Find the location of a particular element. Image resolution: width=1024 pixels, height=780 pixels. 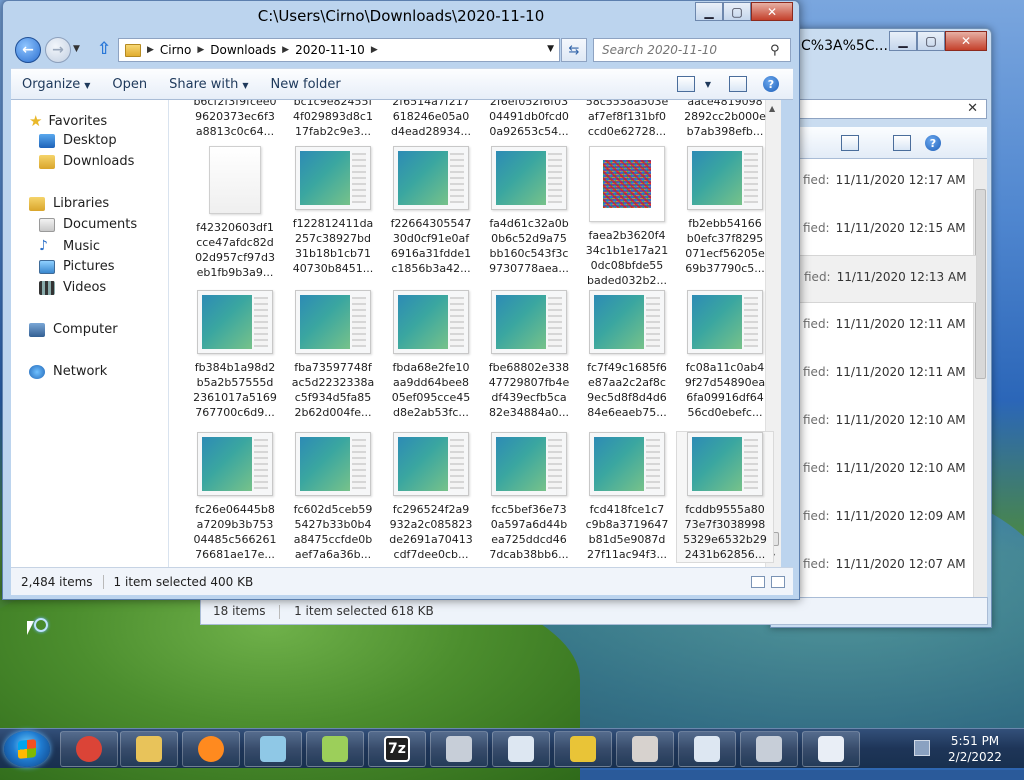

history-dropdown-icon: ▼ is located at coordinates (76, 49).